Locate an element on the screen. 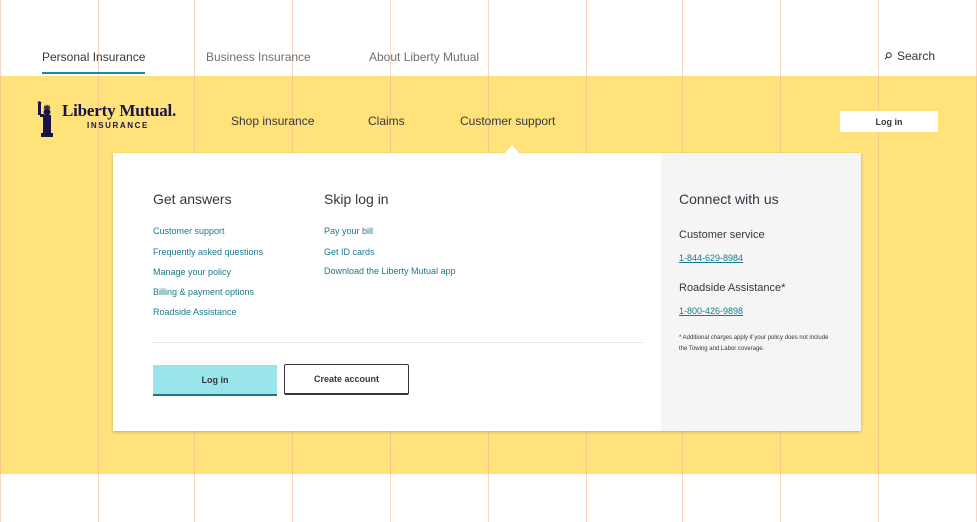  liberty-mutual-logo: Liberty Mutual. INSURANCE is located at coordinates (107, 121).